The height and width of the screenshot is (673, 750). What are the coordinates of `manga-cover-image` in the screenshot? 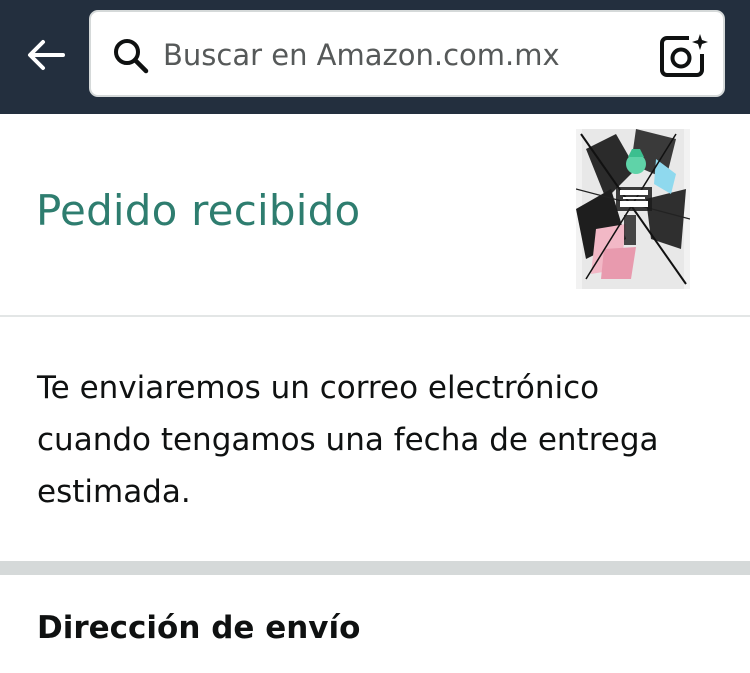 It's located at (633, 209).